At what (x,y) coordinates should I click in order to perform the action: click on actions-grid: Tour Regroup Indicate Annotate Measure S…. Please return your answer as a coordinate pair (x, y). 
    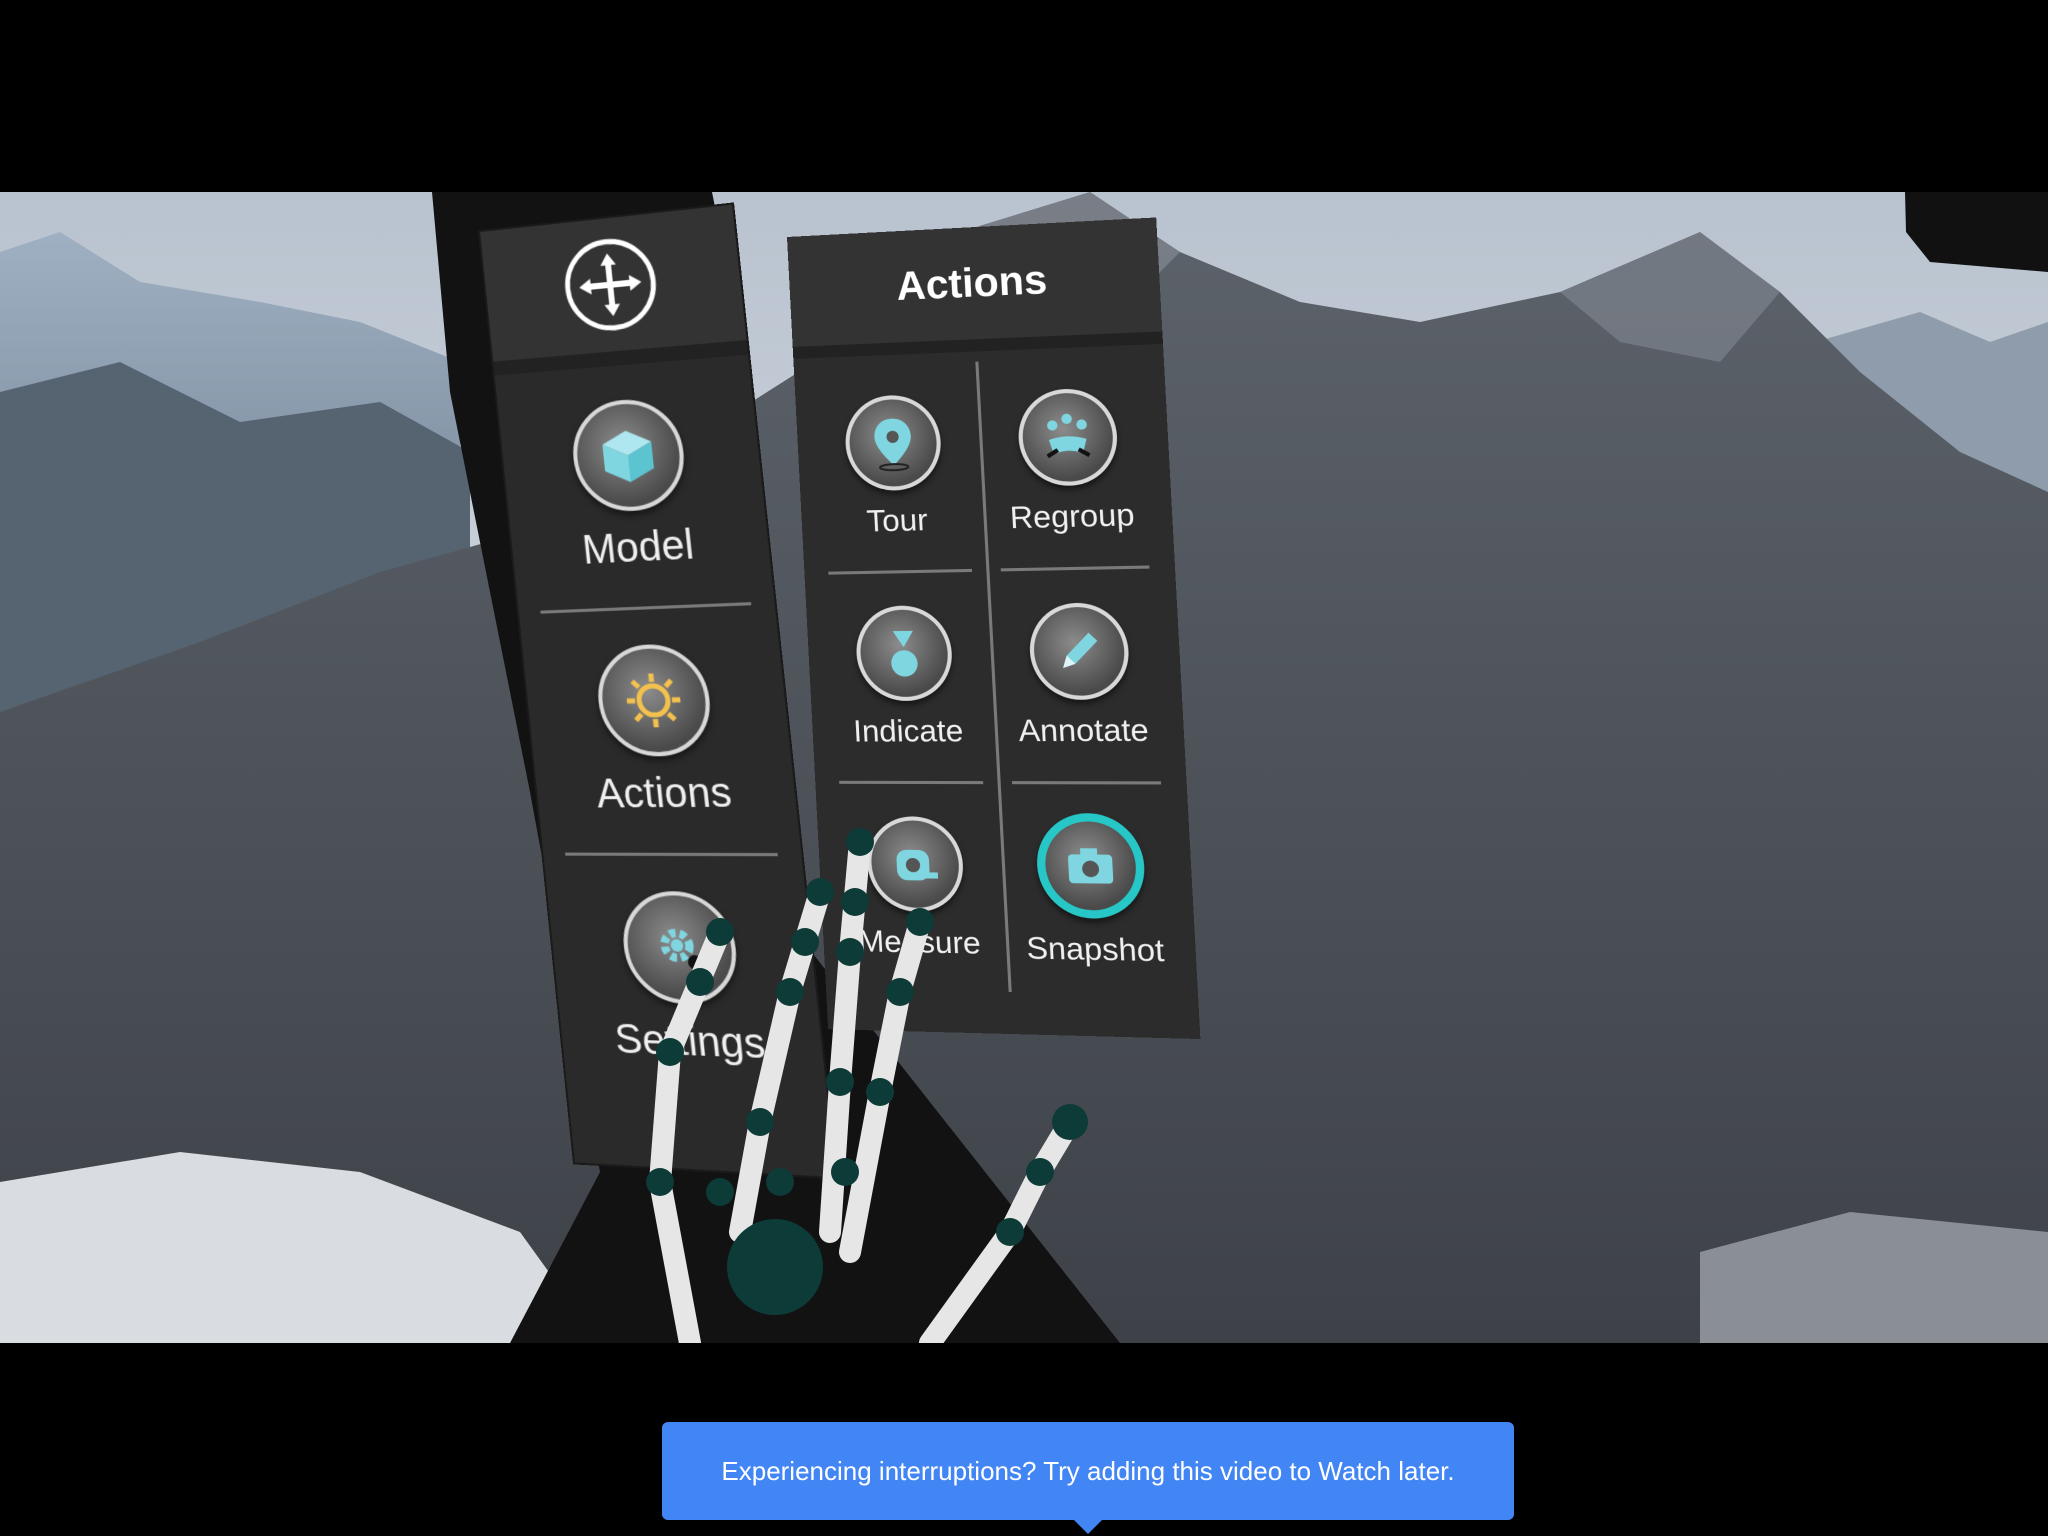
    Looking at the image, I should click on (995, 675).